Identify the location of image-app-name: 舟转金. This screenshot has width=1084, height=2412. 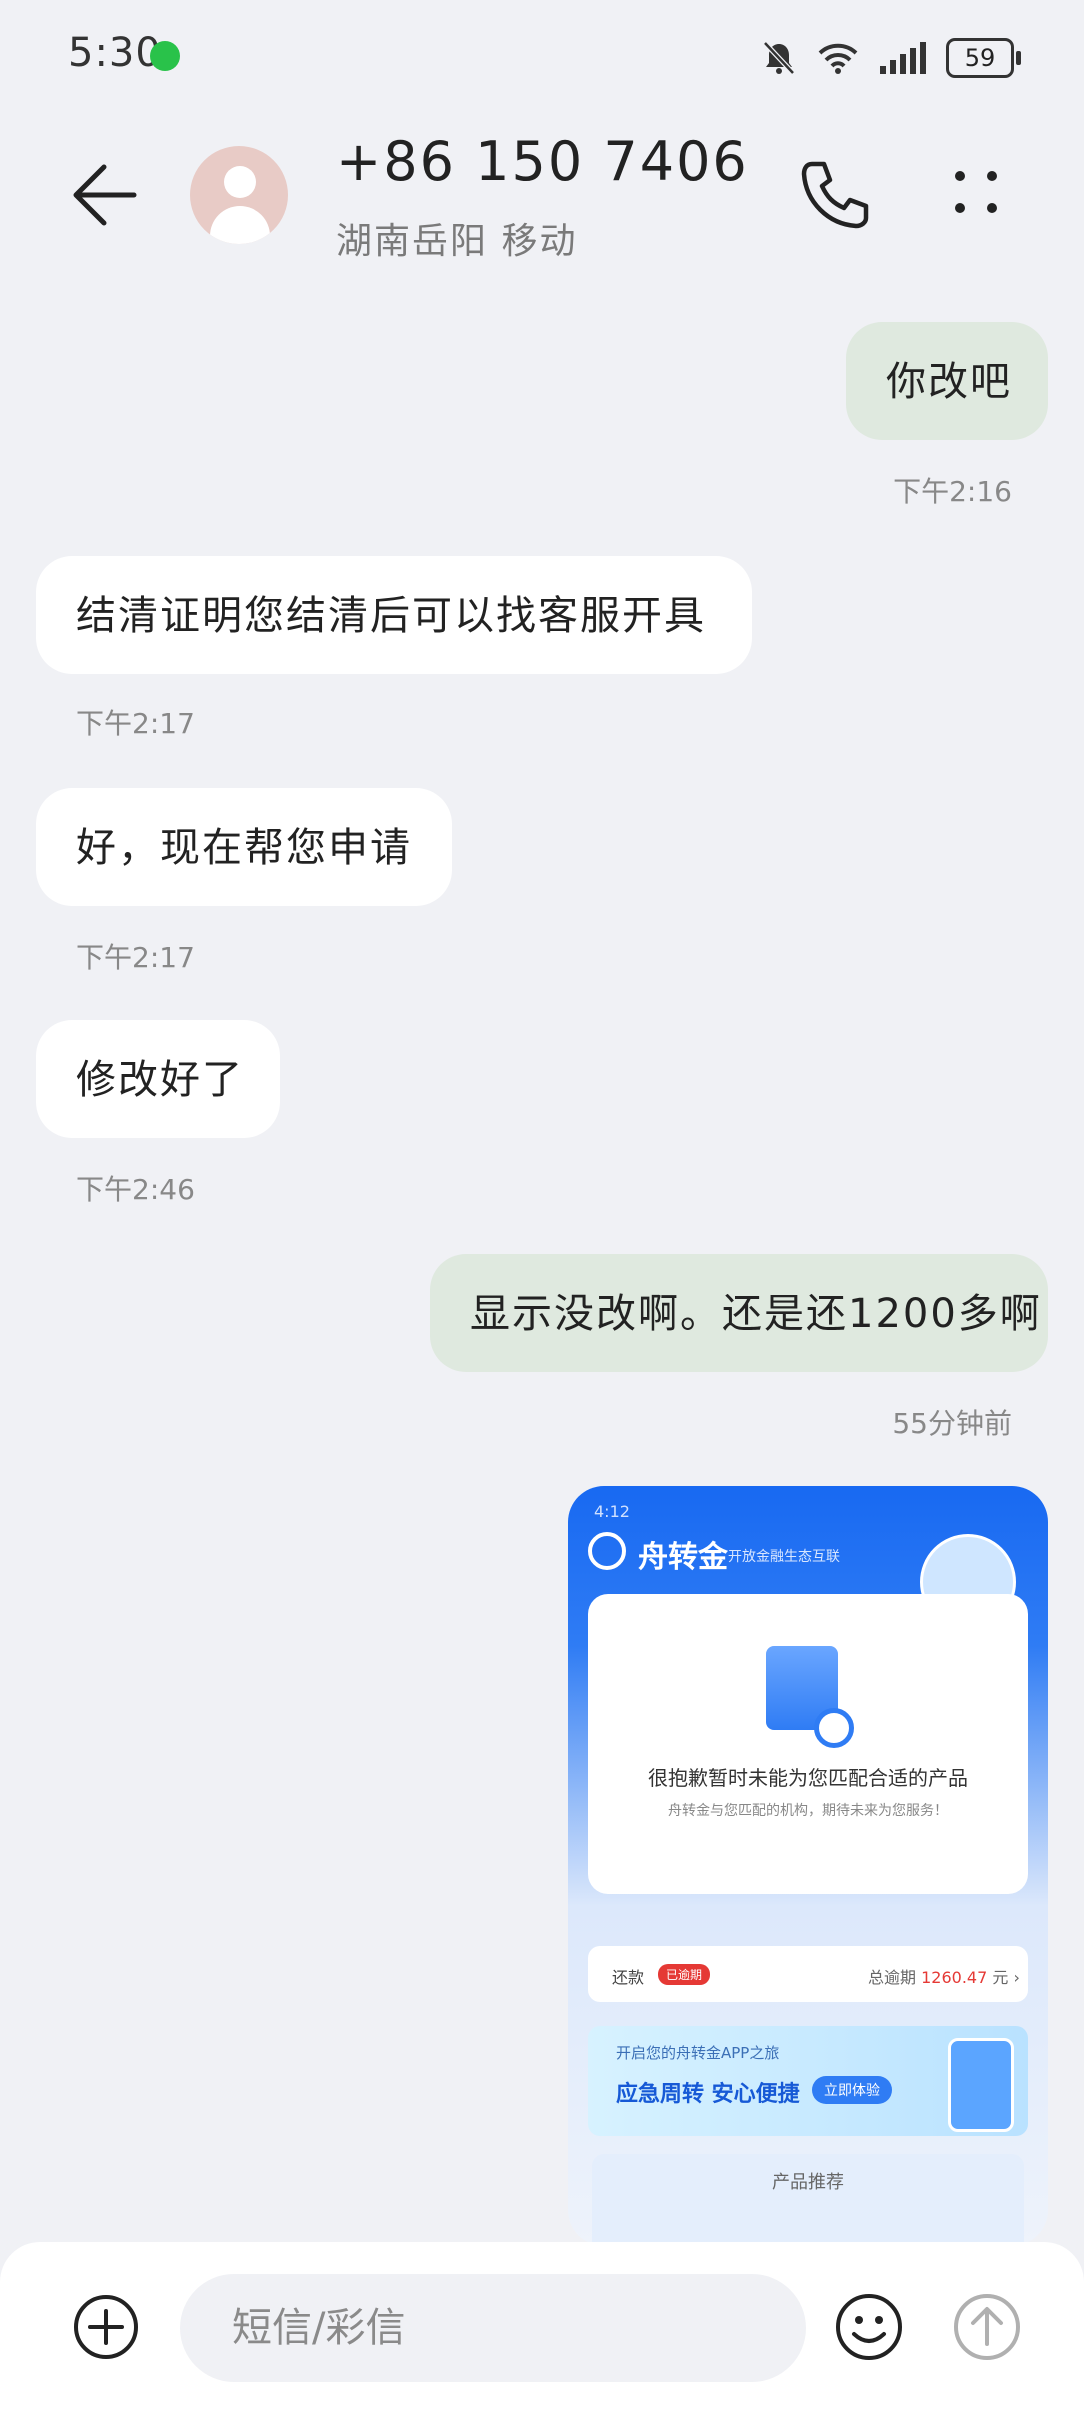
(683, 1557).